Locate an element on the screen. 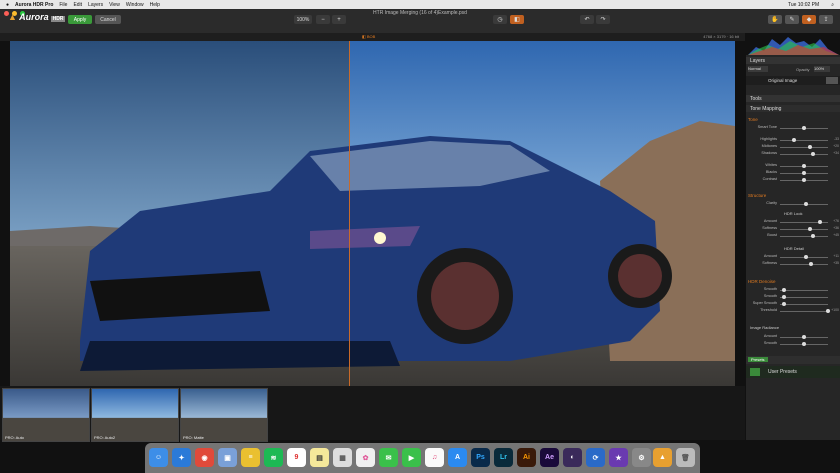 The image size is (840, 473). shadows-knob is located at coordinates (813, 154).